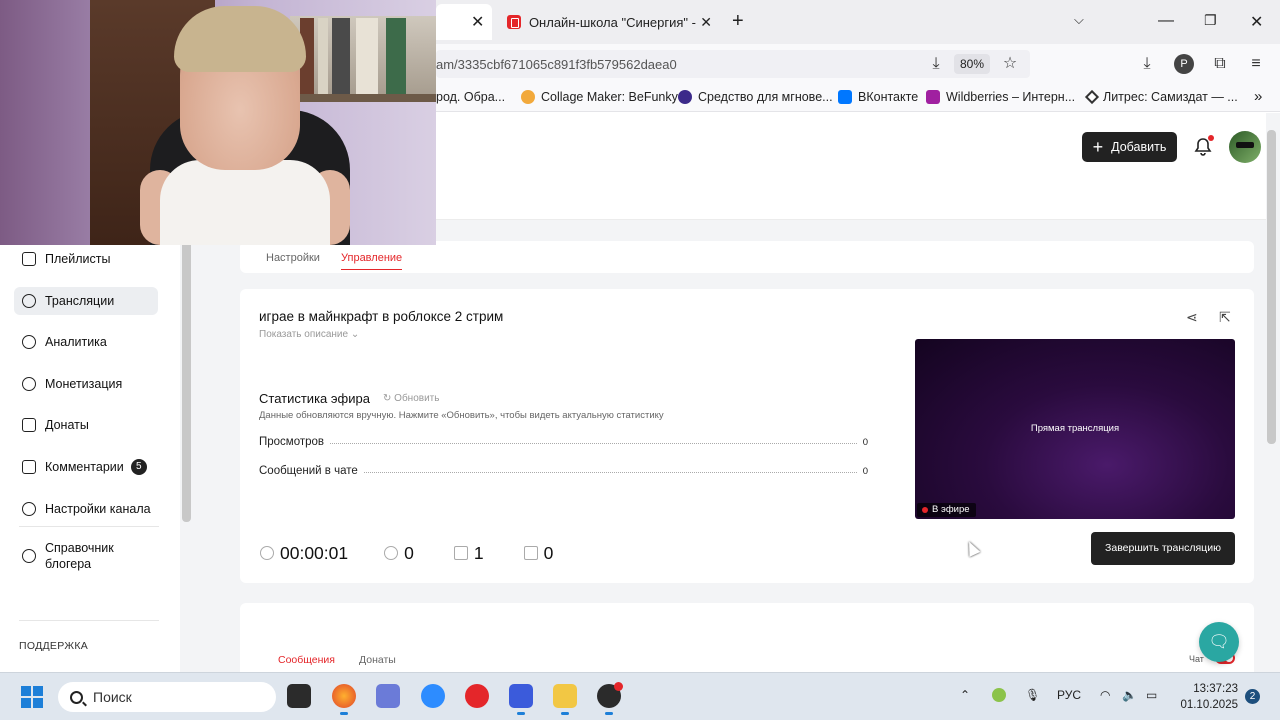  Describe the element at coordinates (32, 697) in the screenshot. I see `windows-start-icon` at that location.